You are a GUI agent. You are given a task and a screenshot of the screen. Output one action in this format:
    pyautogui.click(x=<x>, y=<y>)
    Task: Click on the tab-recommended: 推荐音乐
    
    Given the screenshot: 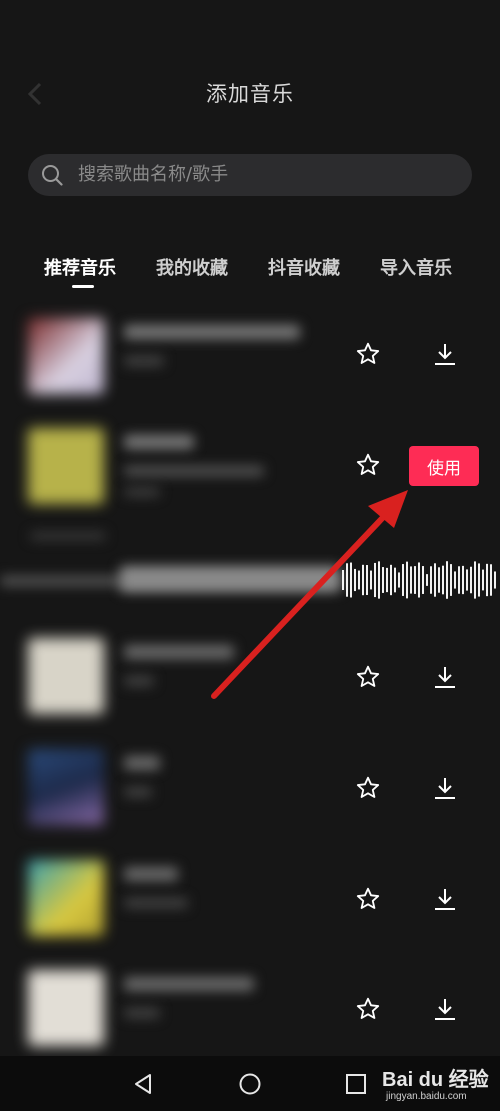 What is the action you would take?
    pyautogui.click(x=80, y=267)
    